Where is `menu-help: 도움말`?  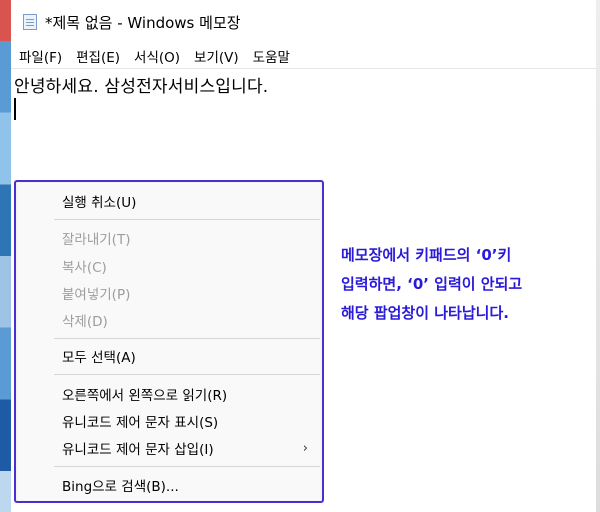 menu-help: 도움말 is located at coordinates (271, 56).